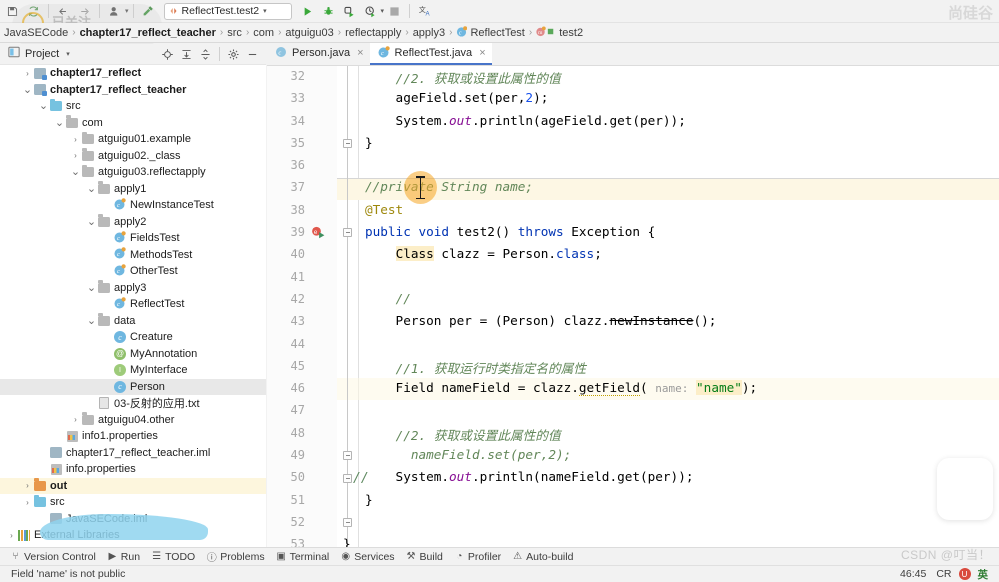 The height and width of the screenshot is (582, 999). I want to click on code-line: 48 //2. 获取或设置此属性的值, so click(633, 434).